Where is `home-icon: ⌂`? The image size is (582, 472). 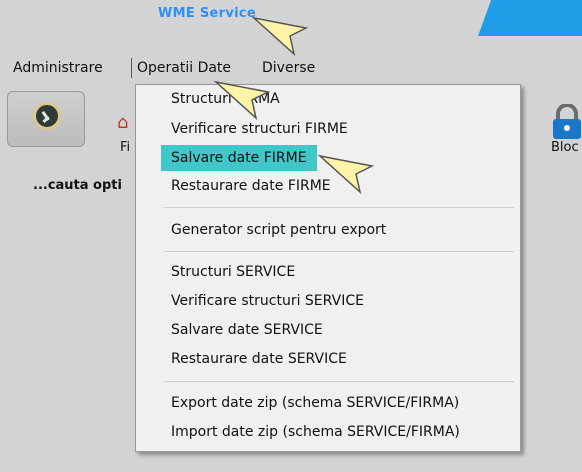 home-icon: ⌂ is located at coordinates (122, 122).